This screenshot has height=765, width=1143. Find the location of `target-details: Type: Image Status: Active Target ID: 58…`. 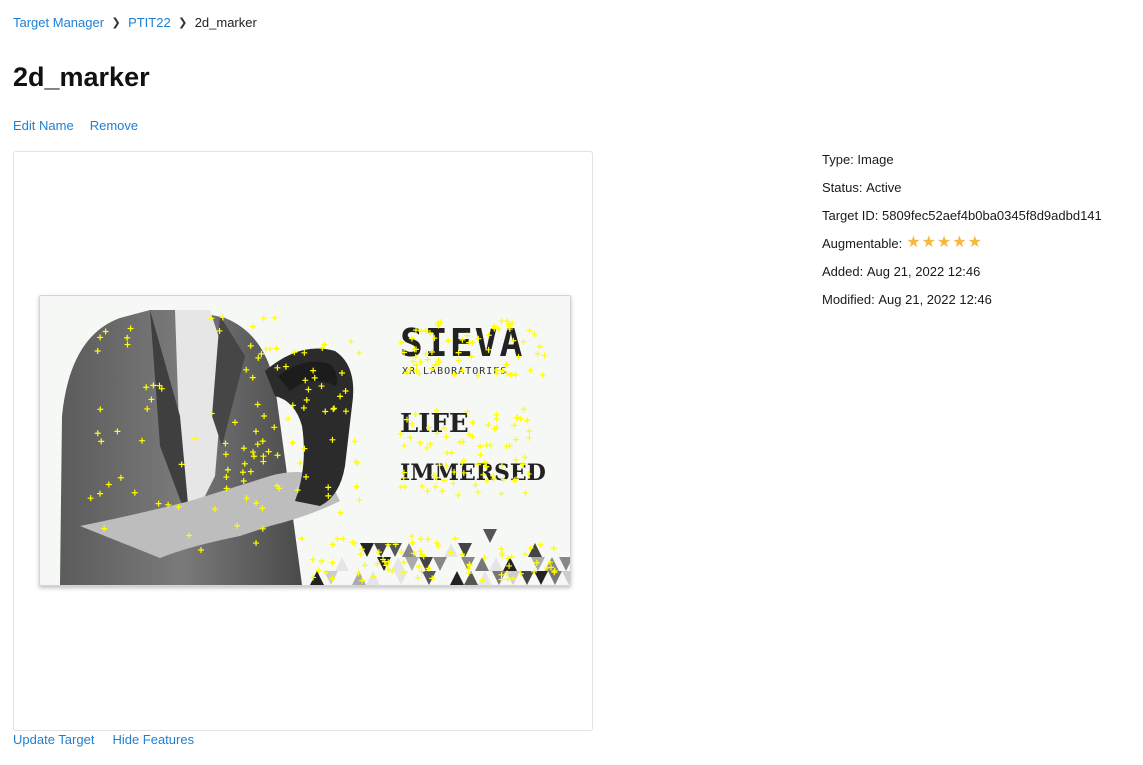

target-details: Type: Image Status: Active Target ID: 58… is located at coordinates (962, 236).